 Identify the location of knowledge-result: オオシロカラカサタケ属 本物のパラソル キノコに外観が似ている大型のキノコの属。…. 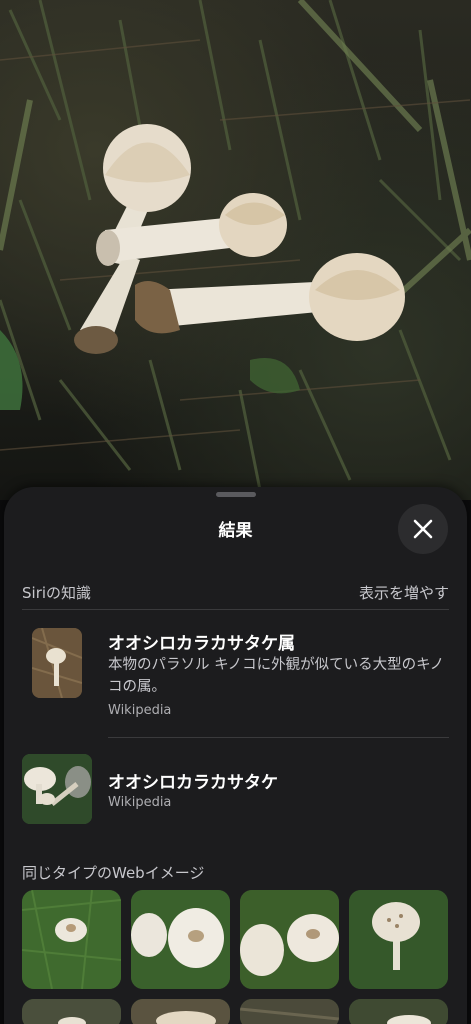
(235, 673).